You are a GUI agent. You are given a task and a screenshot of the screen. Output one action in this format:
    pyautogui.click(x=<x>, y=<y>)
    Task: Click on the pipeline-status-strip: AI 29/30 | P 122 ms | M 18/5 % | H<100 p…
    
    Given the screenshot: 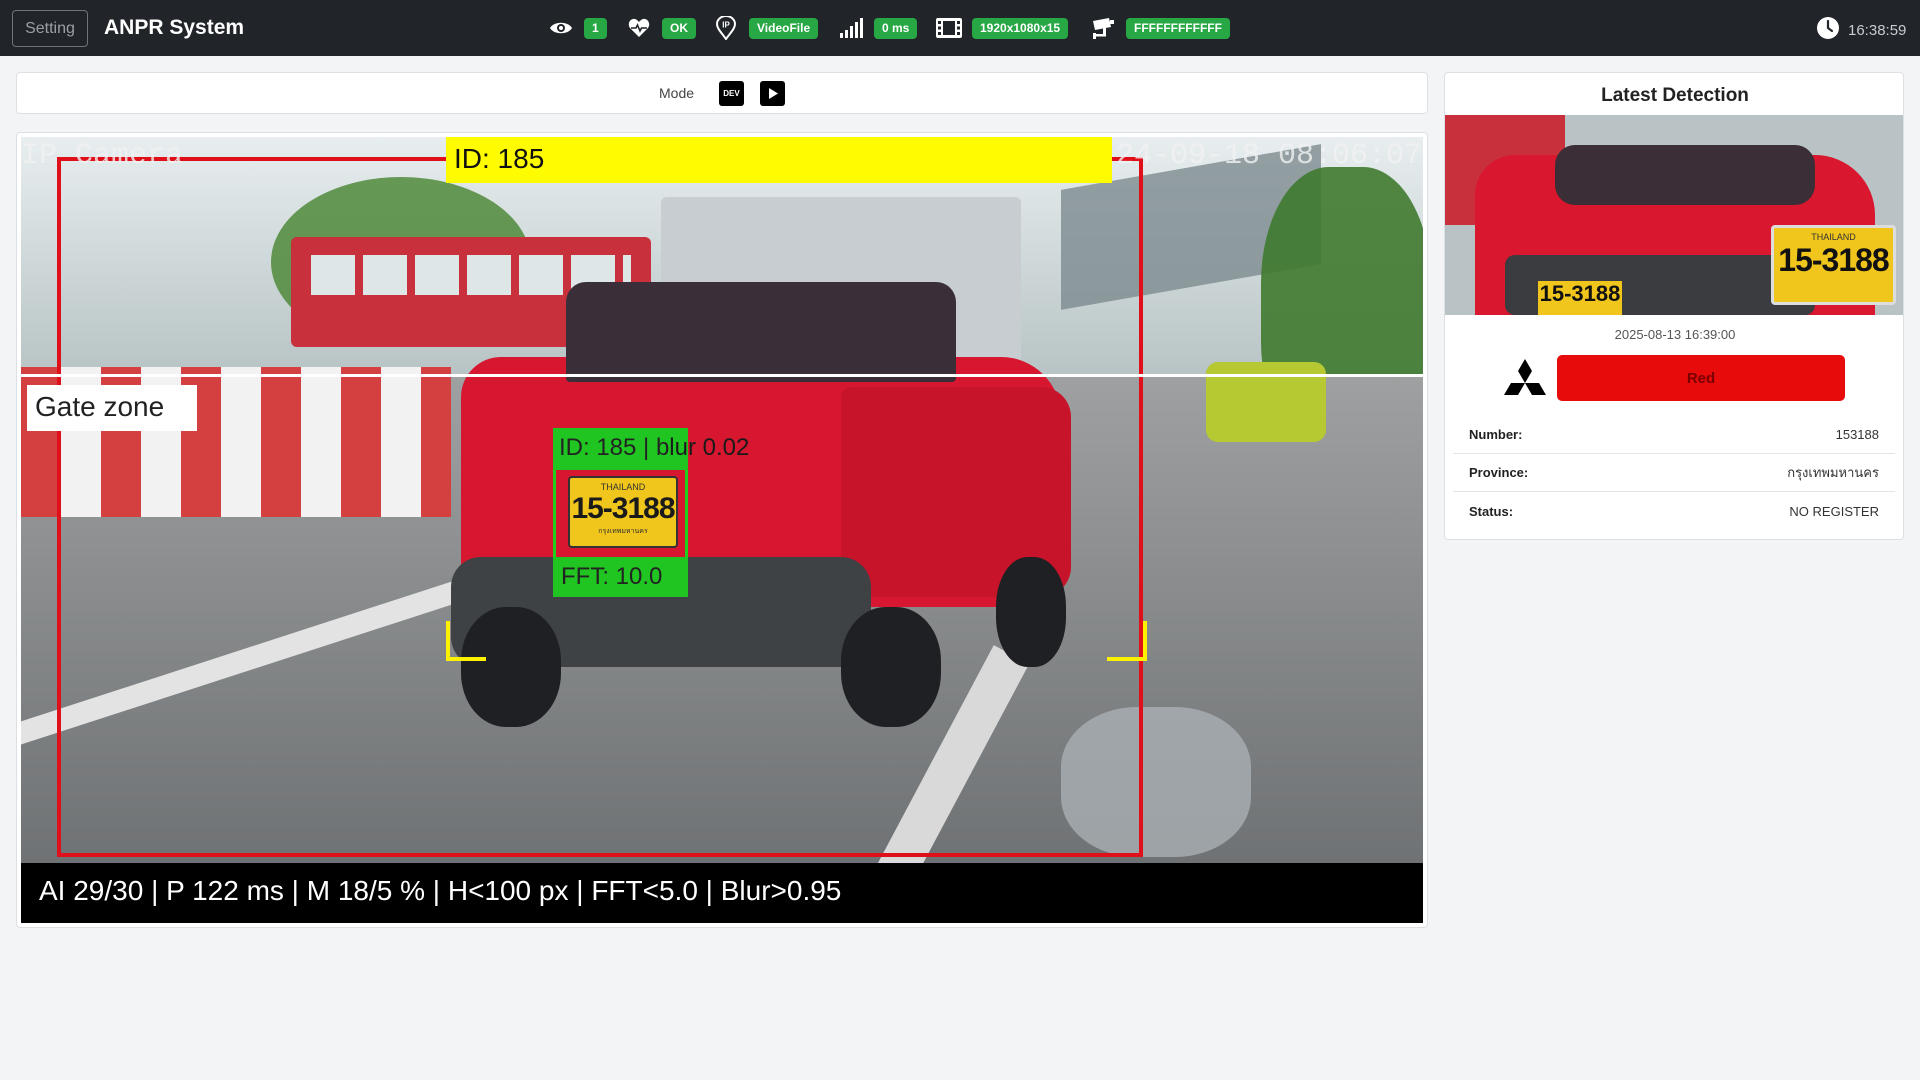 What is the action you would take?
    pyautogui.click(x=722, y=893)
    